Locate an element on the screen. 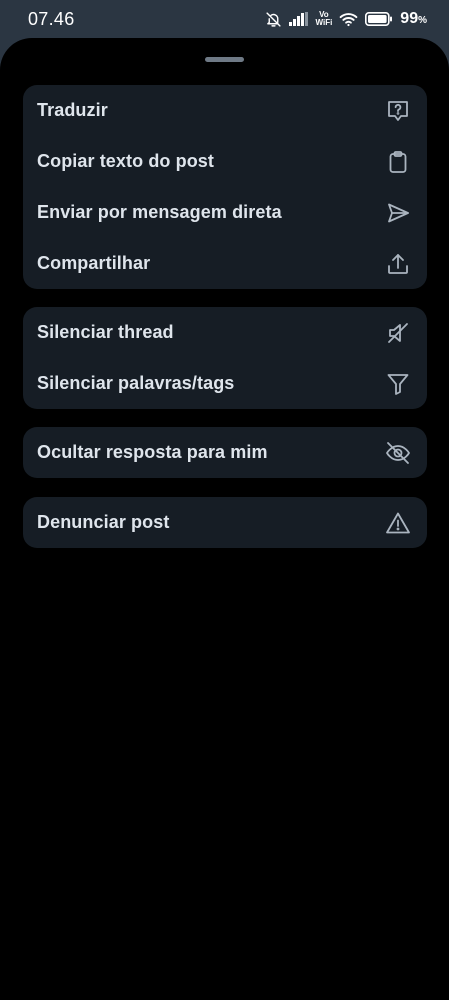 Image resolution: width=449 pixels, height=1000 pixels. menu-group-report: Denunciar post is located at coordinates (225, 522).